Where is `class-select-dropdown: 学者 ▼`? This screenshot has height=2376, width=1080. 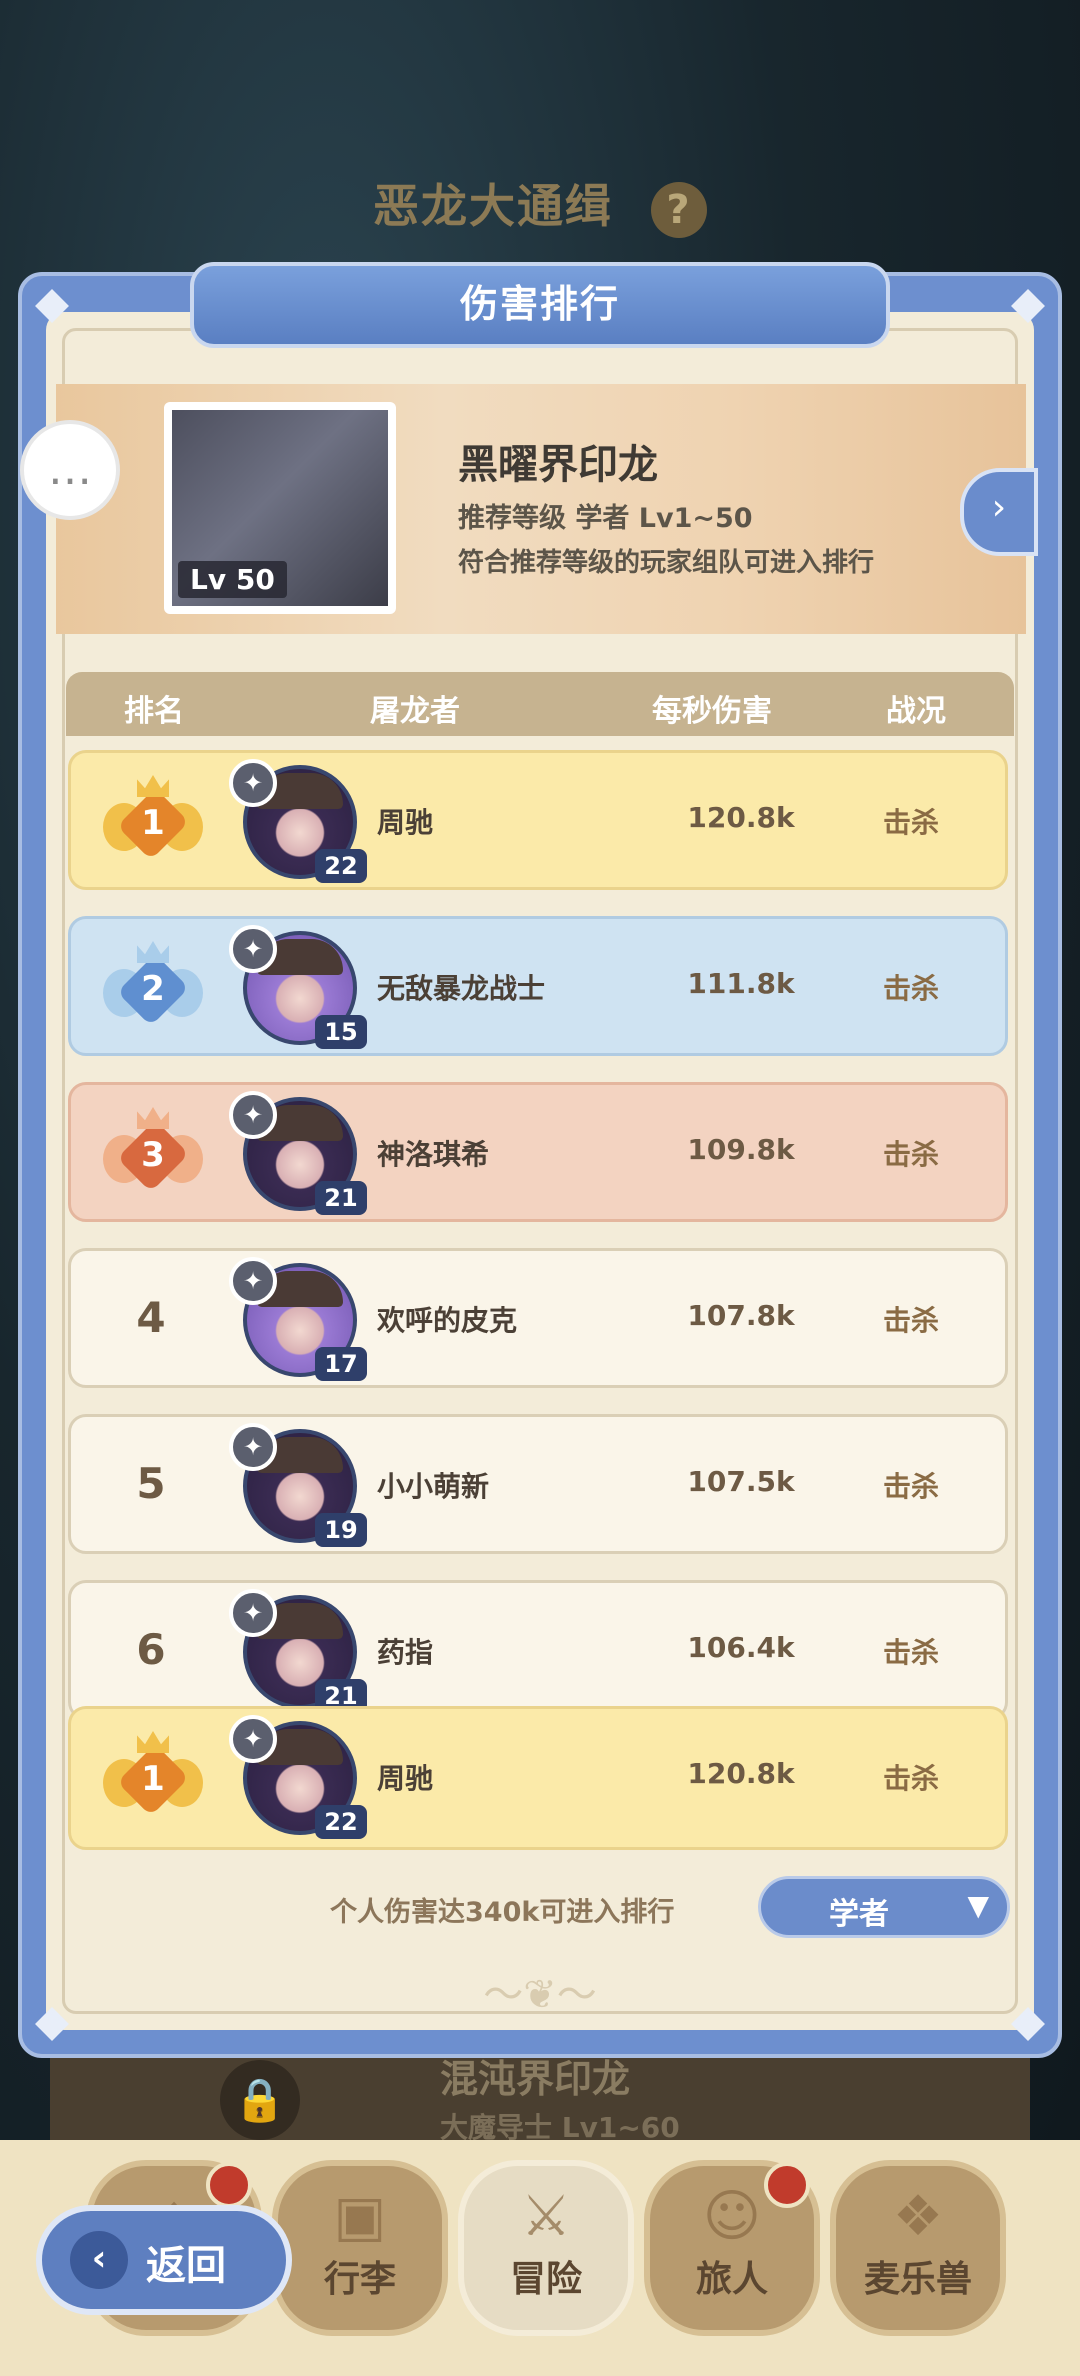 class-select-dropdown: 学者 ▼ is located at coordinates (884, 1907).